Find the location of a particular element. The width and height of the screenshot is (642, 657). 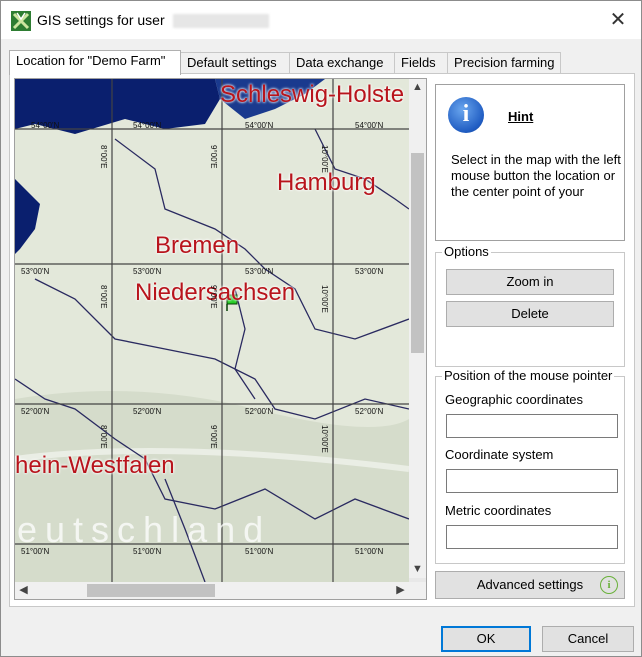

map-label-schleswig: Schleswig-Holste is located at coordinates (312, 94).